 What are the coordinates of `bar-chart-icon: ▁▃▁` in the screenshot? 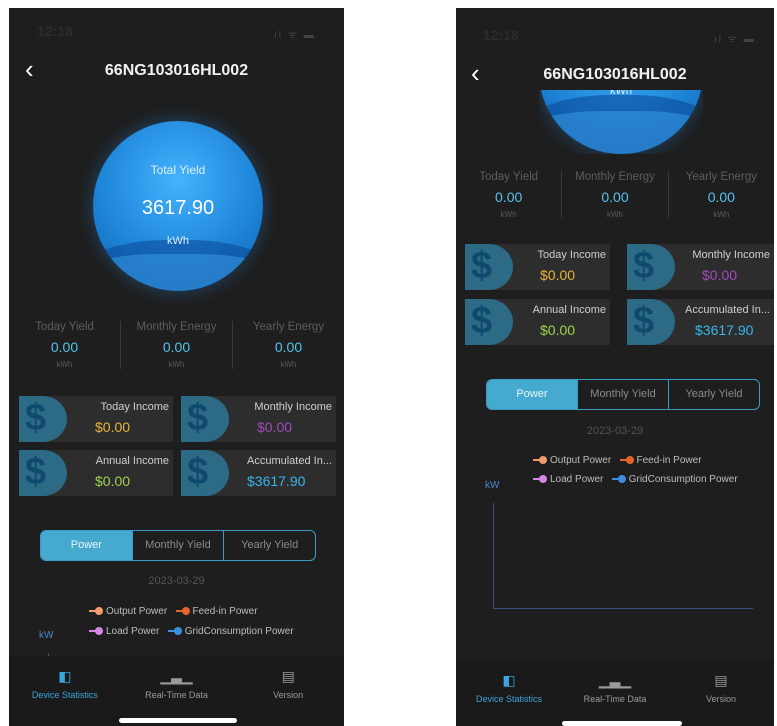 It's located at (615, 680).